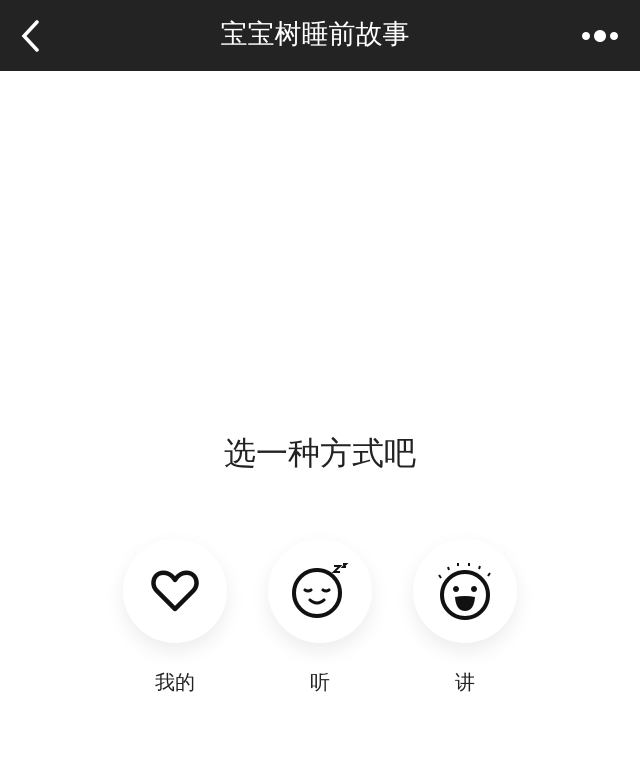 This screenshot has height=761, width=640. I want to click on back-icon, so click(30, 36).